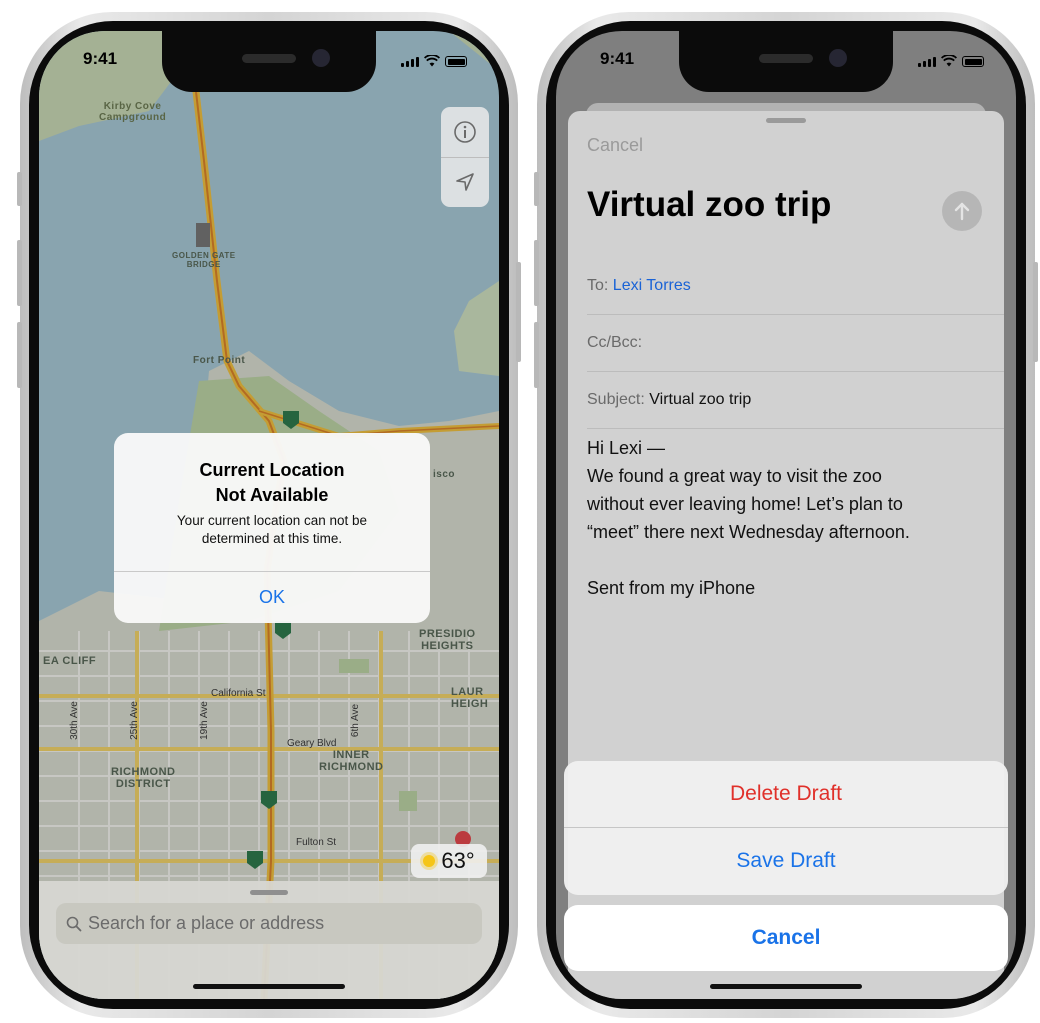 This screenshot has height=1023, width=1040. What do you see at coordinates (74, 923) in the screenshot?
I see `search-icon` at bounding box center [74, 923].